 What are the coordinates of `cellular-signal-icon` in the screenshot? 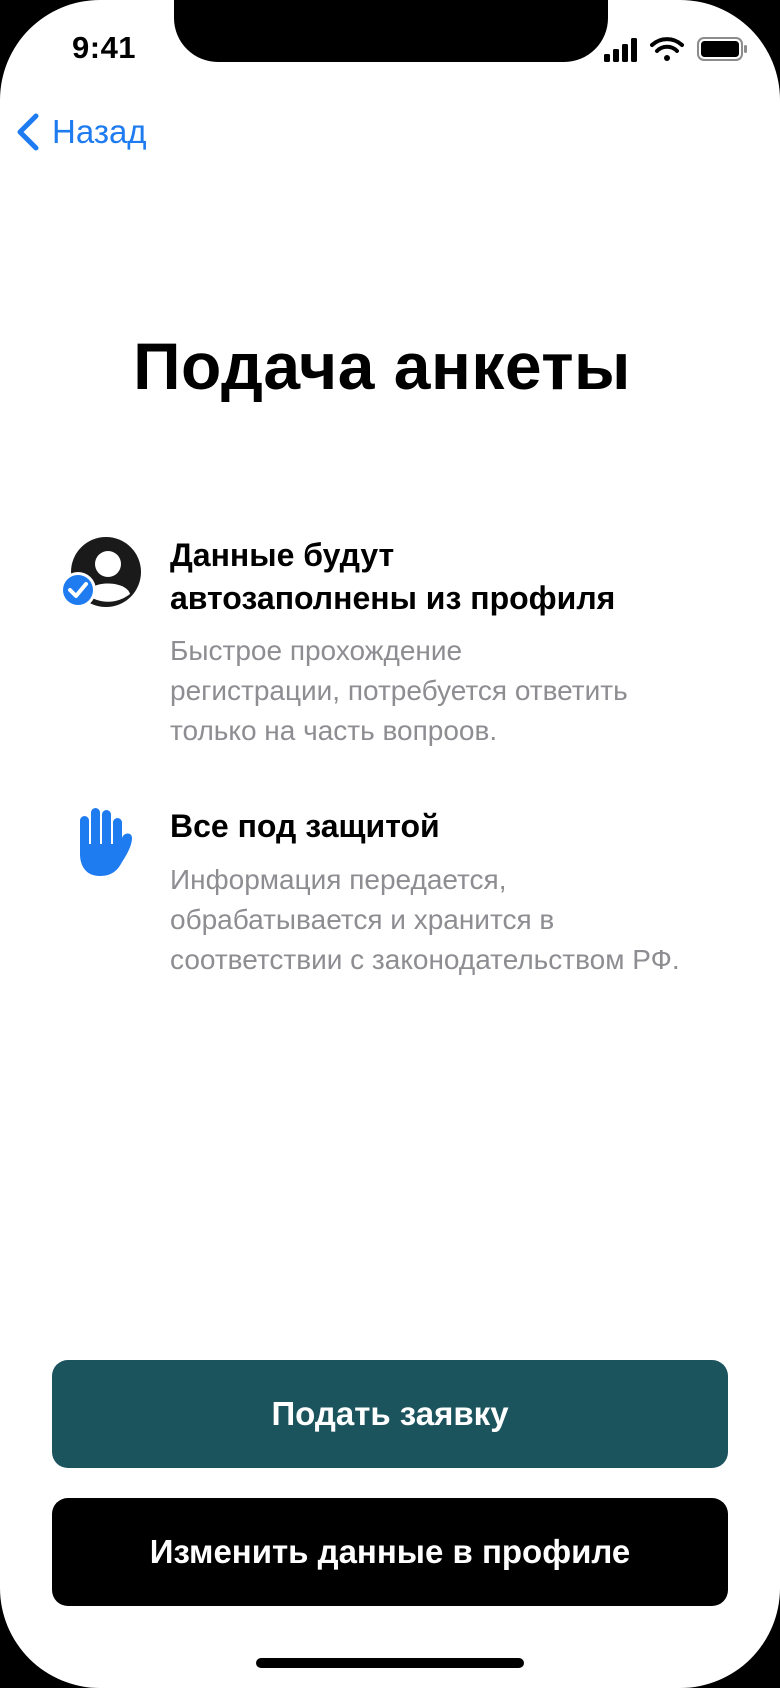 It's located at (620, 50).